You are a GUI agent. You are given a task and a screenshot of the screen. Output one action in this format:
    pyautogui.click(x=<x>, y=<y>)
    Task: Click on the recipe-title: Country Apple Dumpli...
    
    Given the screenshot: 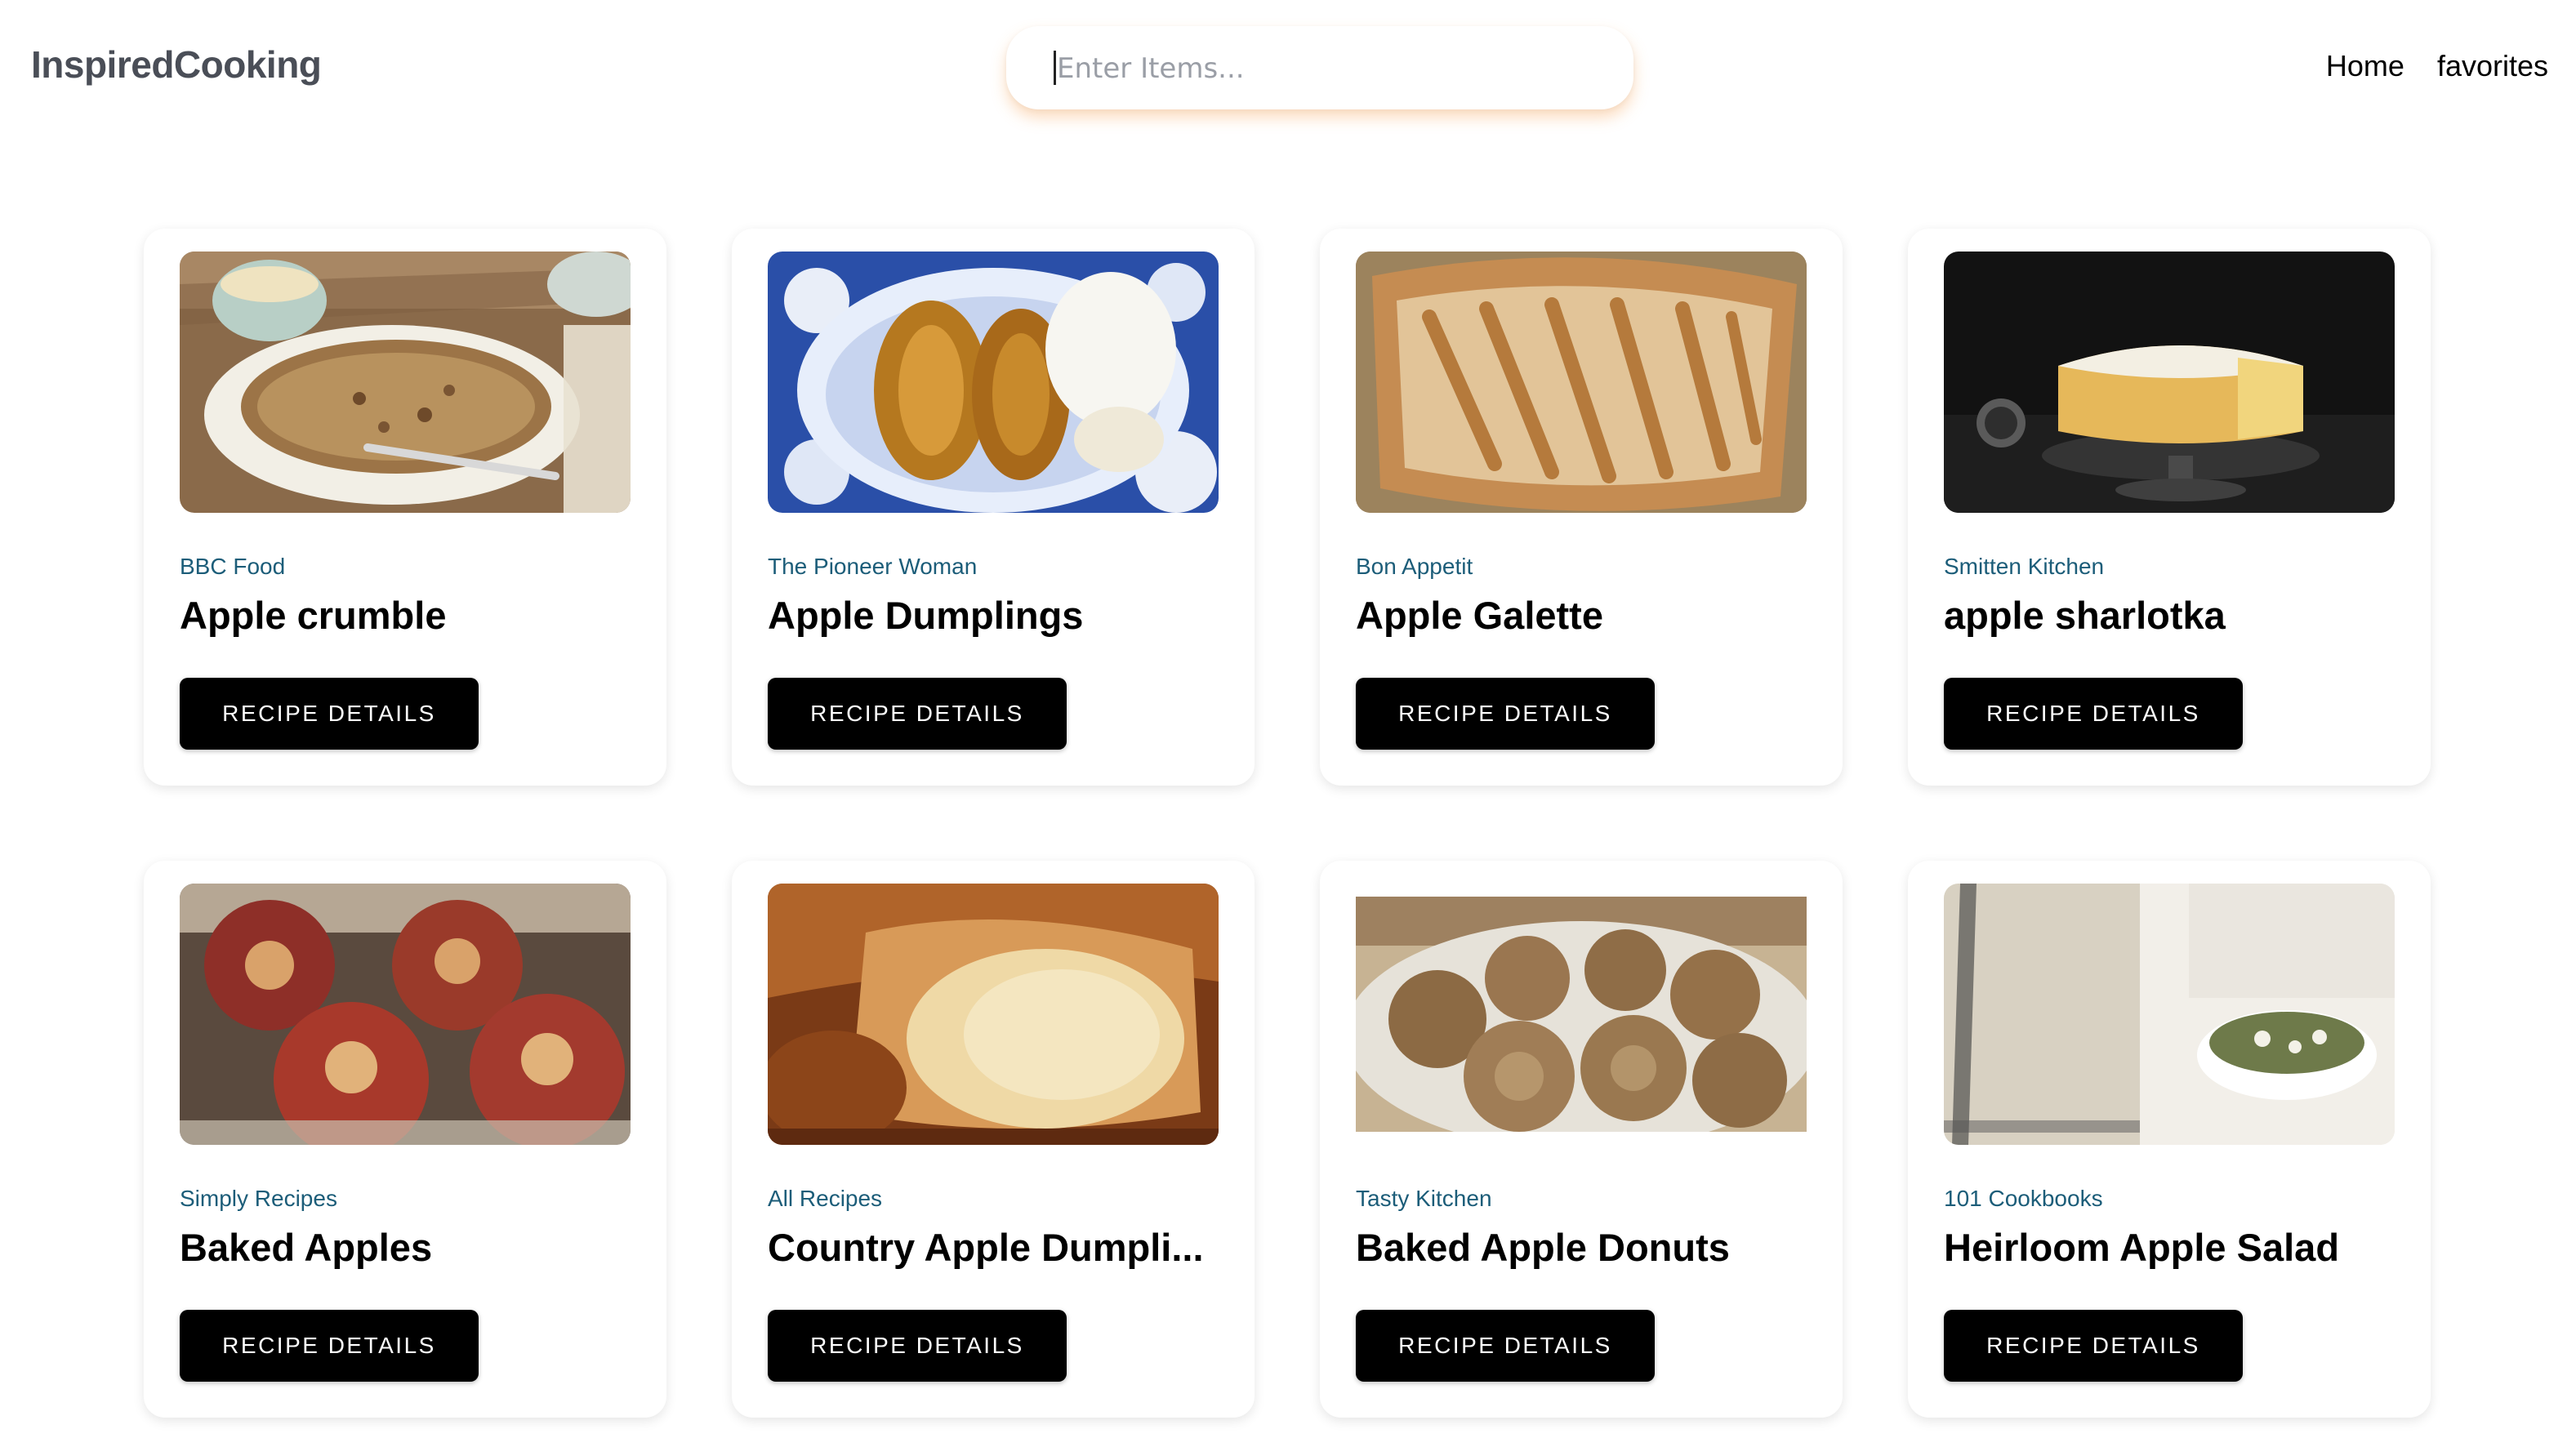 What is the action you would take?
    pyautogui.click(x=986, y=1247)
    